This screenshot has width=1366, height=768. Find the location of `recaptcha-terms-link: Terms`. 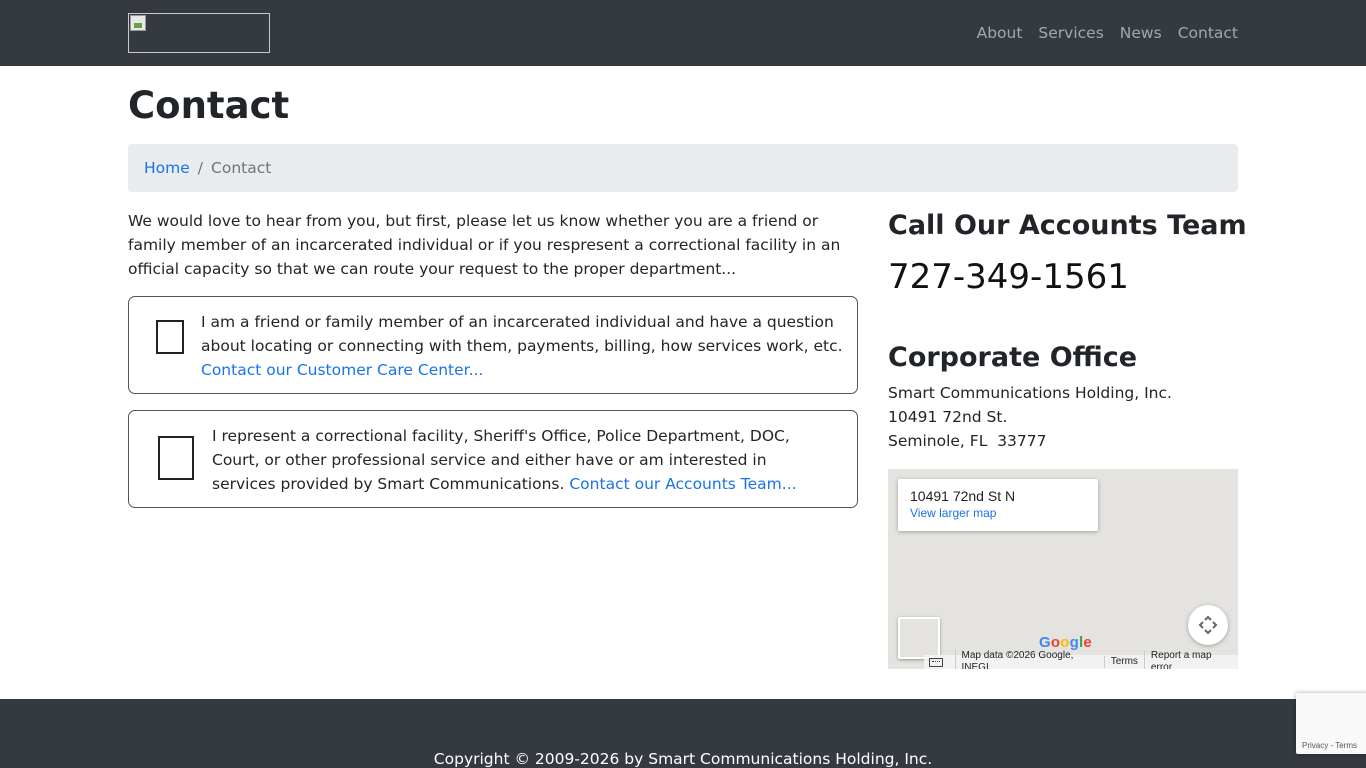

recaptcha-terms-link: Terms is located at coordinates (1346, 745).